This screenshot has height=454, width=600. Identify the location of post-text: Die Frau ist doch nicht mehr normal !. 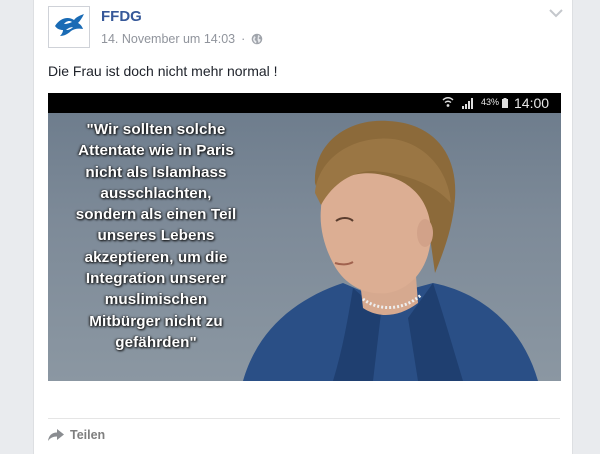
(163, 71).